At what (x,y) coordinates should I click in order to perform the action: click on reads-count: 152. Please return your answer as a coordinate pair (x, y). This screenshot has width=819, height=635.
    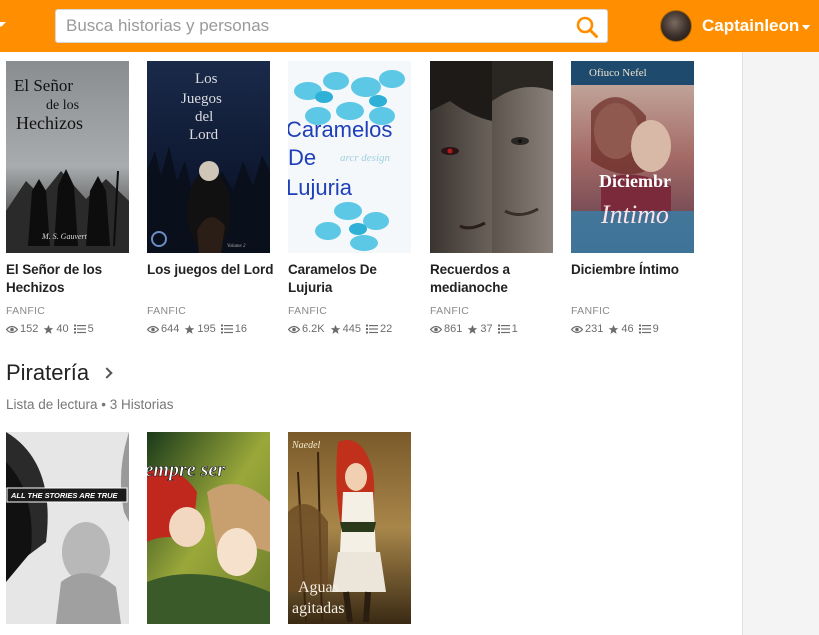
    Looking at the image, I should click on (29, 329).